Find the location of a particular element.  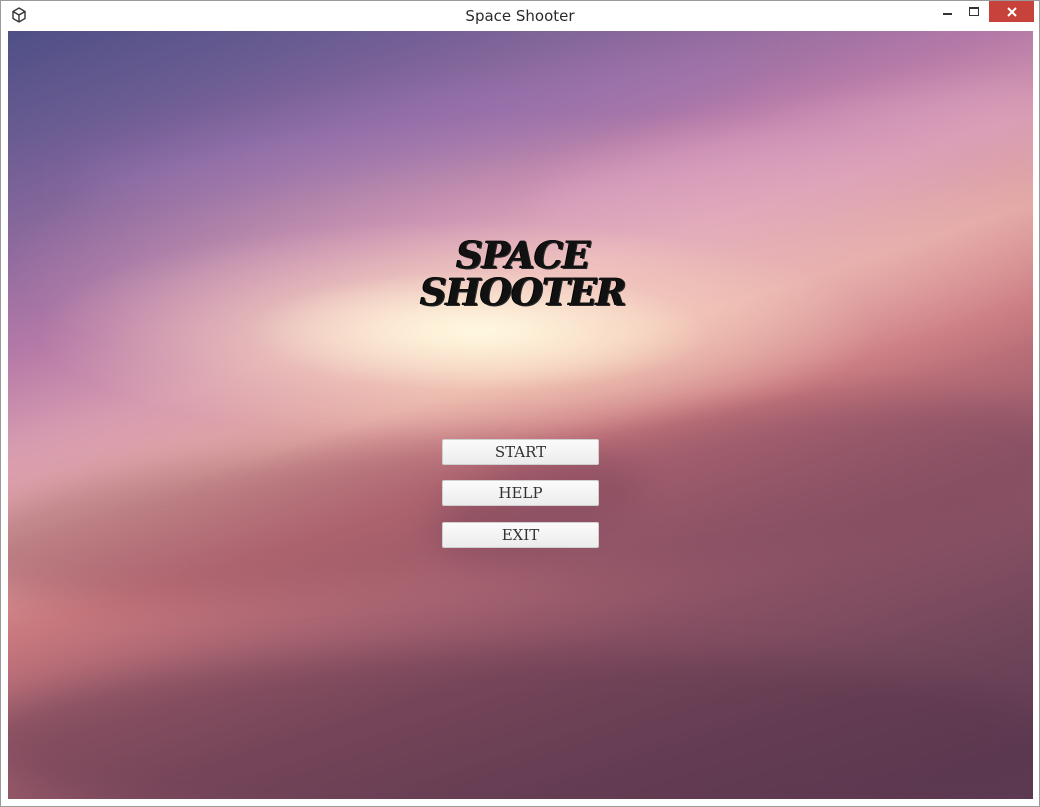

start-button: START is located at coordinates (520, 452).